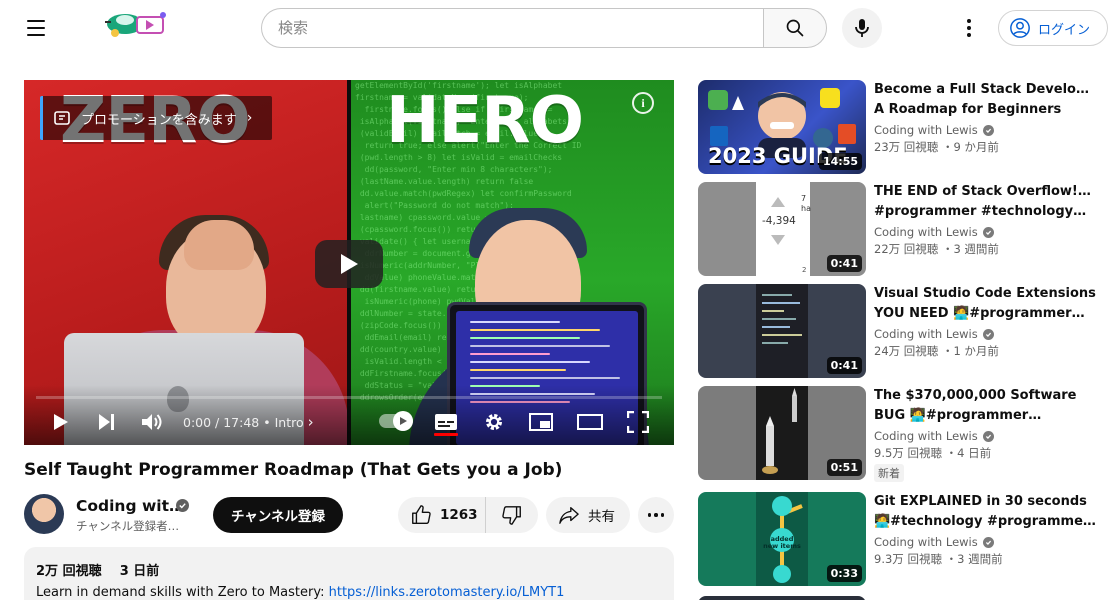 The width and height of the screenshot is (1109, 600). Describe the element at coordinates (969, 35) in the screenshot. I see `kebab-dot-icon` at that location.